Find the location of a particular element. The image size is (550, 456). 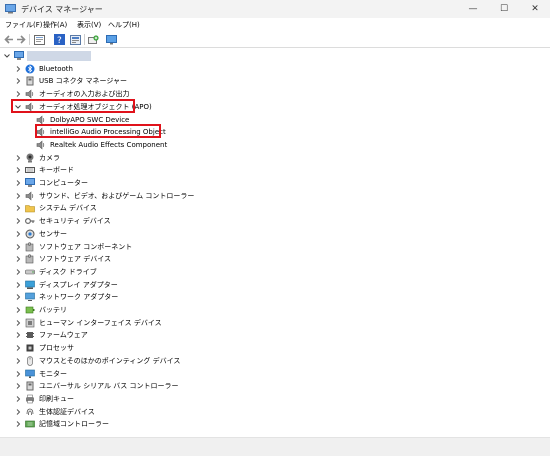

tree-item-label: プロセッサ is located at coordinates (56, 348).